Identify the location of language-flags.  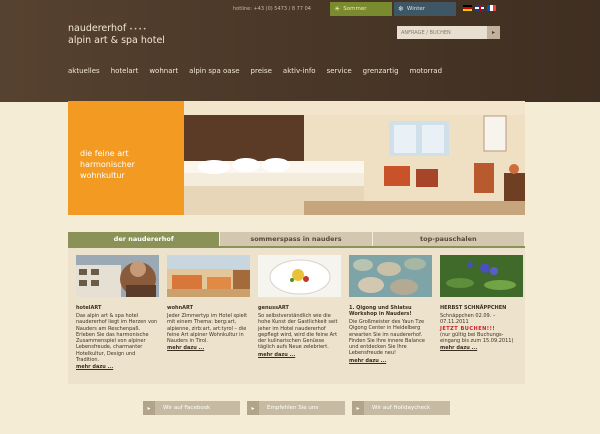
(479, 8).